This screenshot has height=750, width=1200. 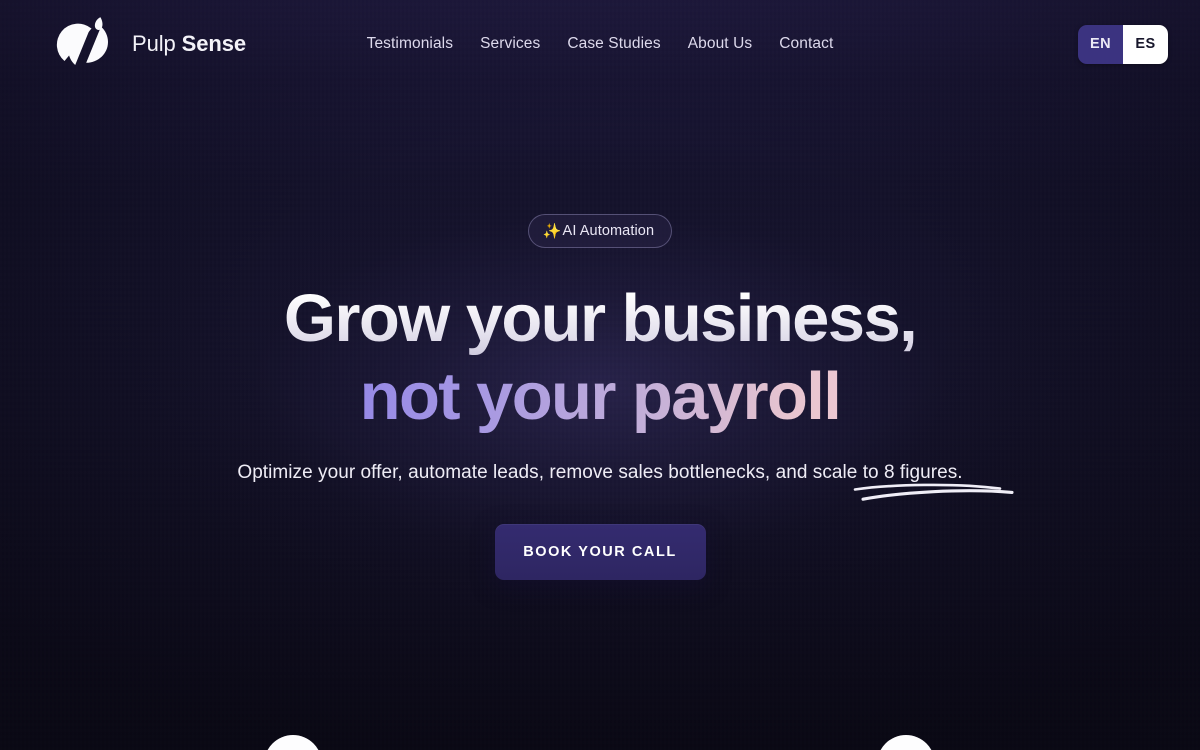 What do you see at coordinates (87, 44) in the screenshot?
I see `pulp-sense-leaf-logo-icon` at bounding box center [87, 44].